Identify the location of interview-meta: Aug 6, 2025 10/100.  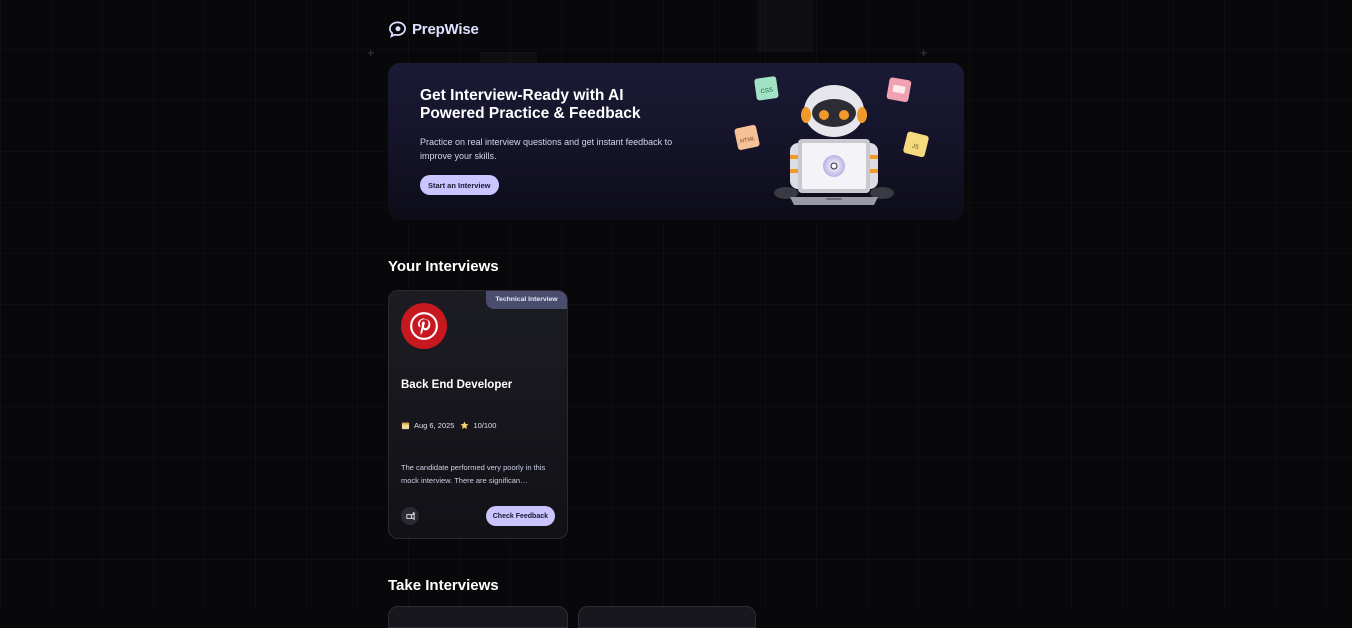
(448, 425).